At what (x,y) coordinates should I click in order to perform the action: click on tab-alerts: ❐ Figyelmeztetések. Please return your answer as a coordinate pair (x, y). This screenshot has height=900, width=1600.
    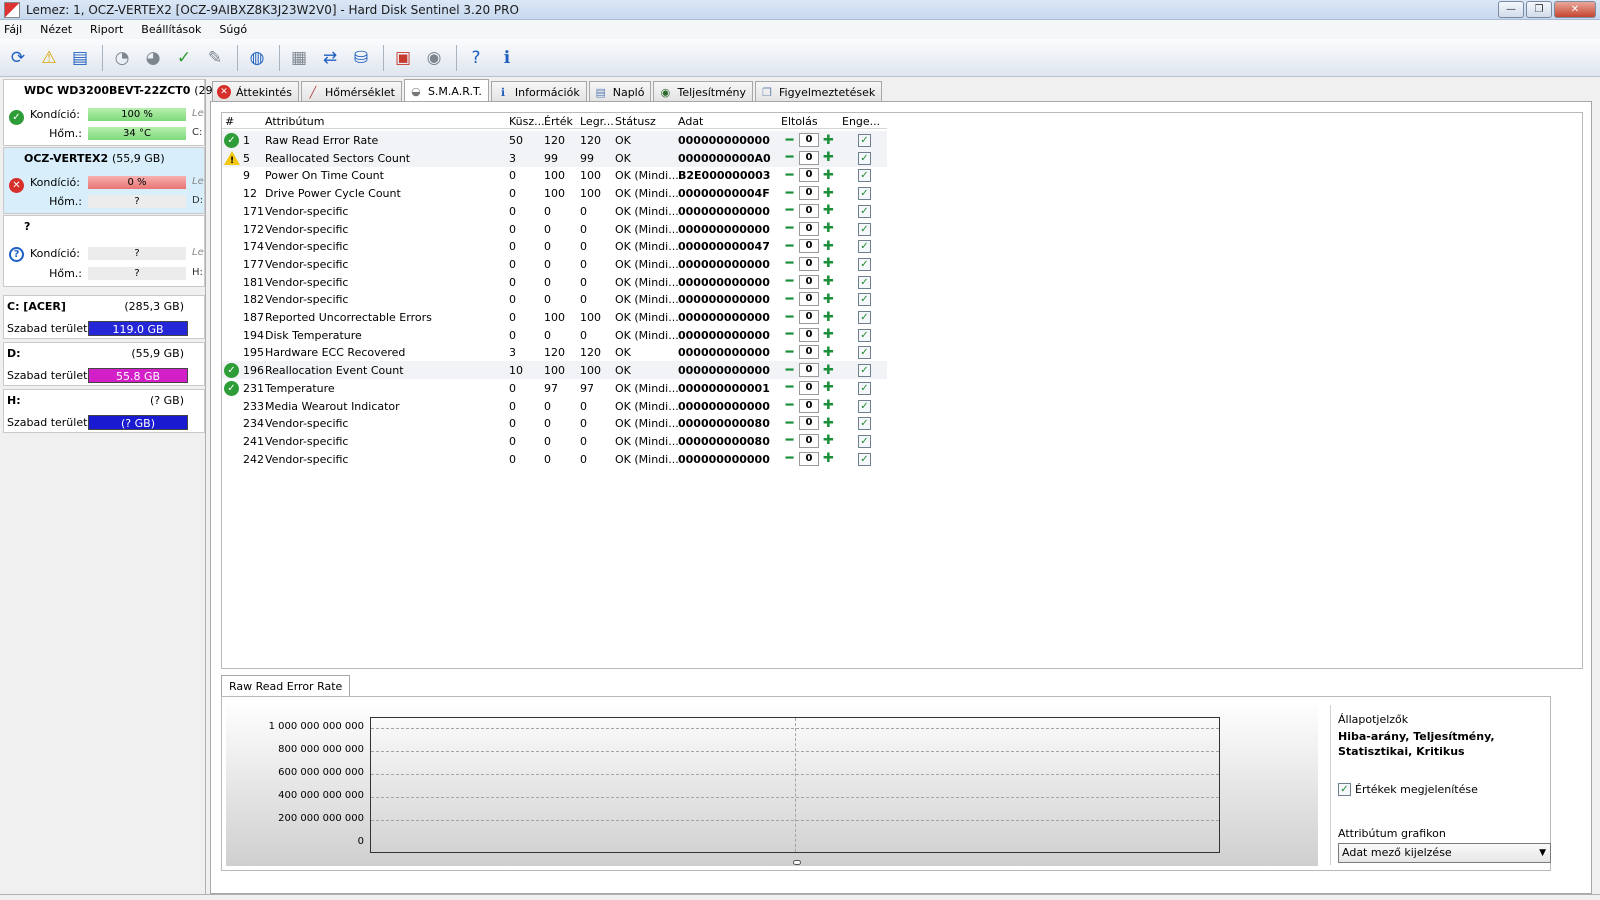
    Looking at the image, I should click on (819, 91).